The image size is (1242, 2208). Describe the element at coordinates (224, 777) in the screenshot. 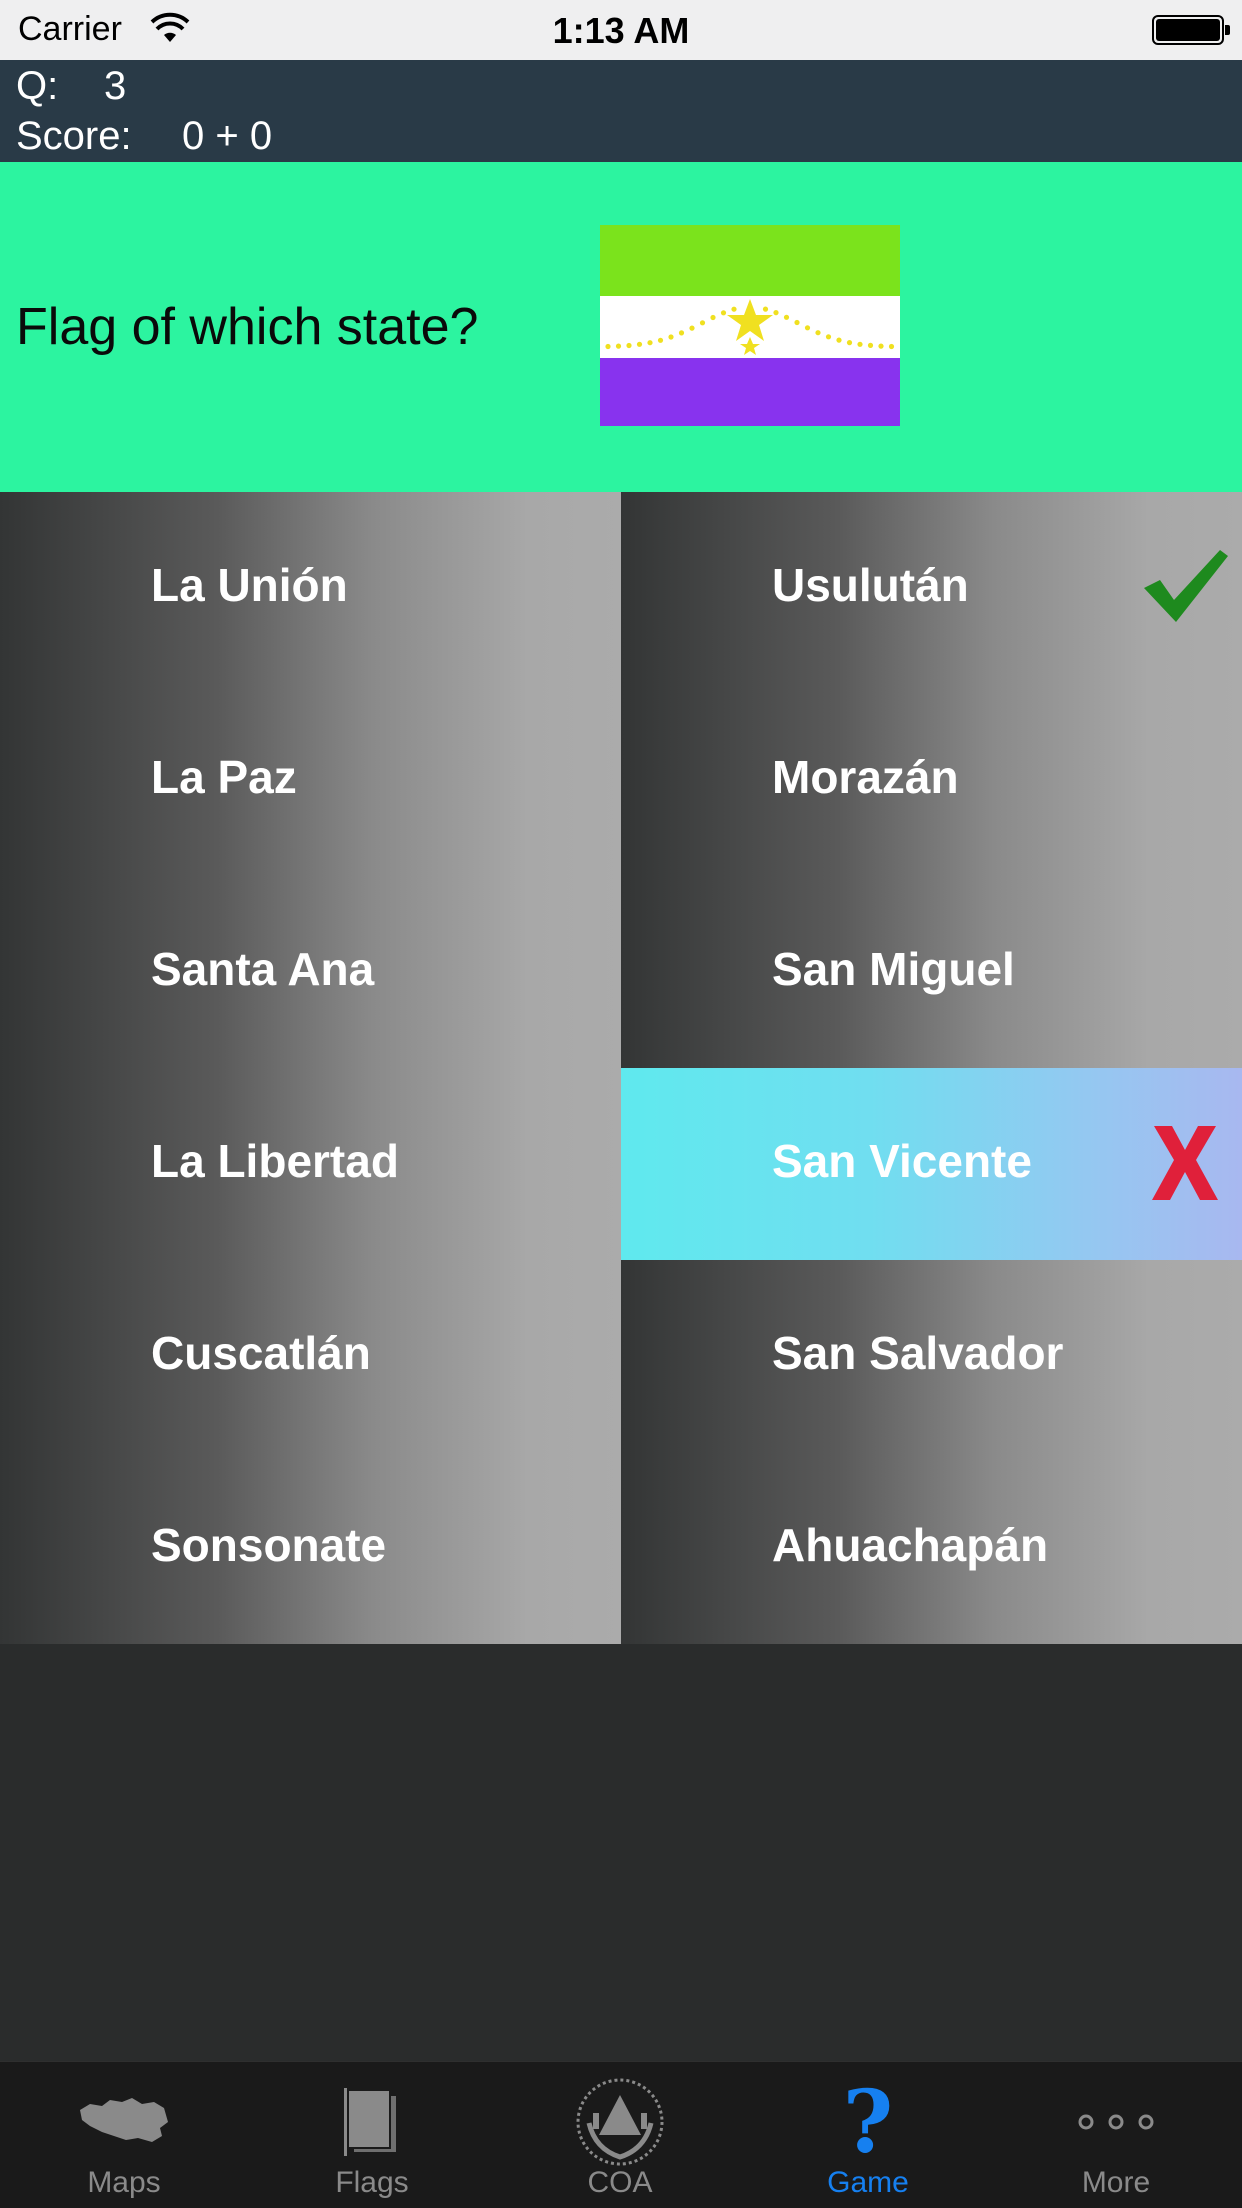

I see `answer-label: La Paz` at that location.